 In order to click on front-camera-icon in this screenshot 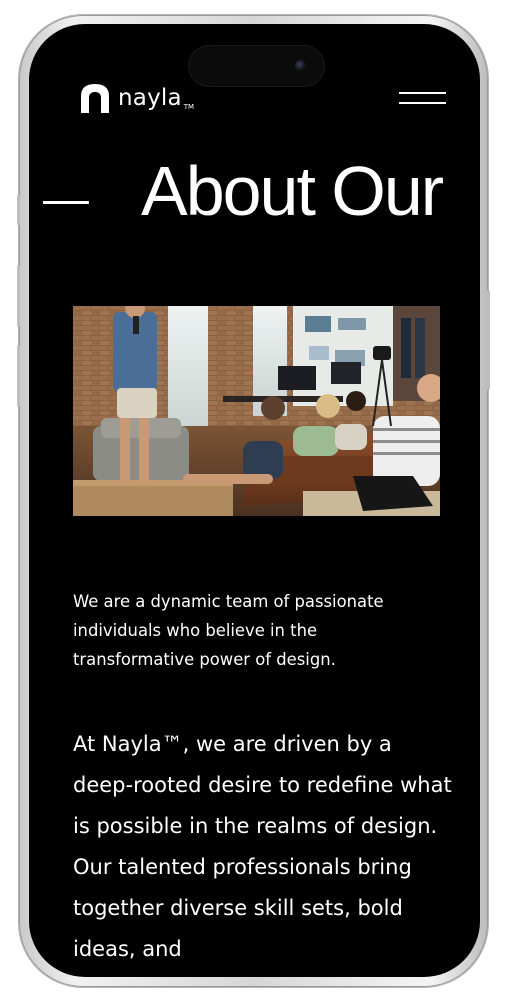, I will do `click(300, 65)`.